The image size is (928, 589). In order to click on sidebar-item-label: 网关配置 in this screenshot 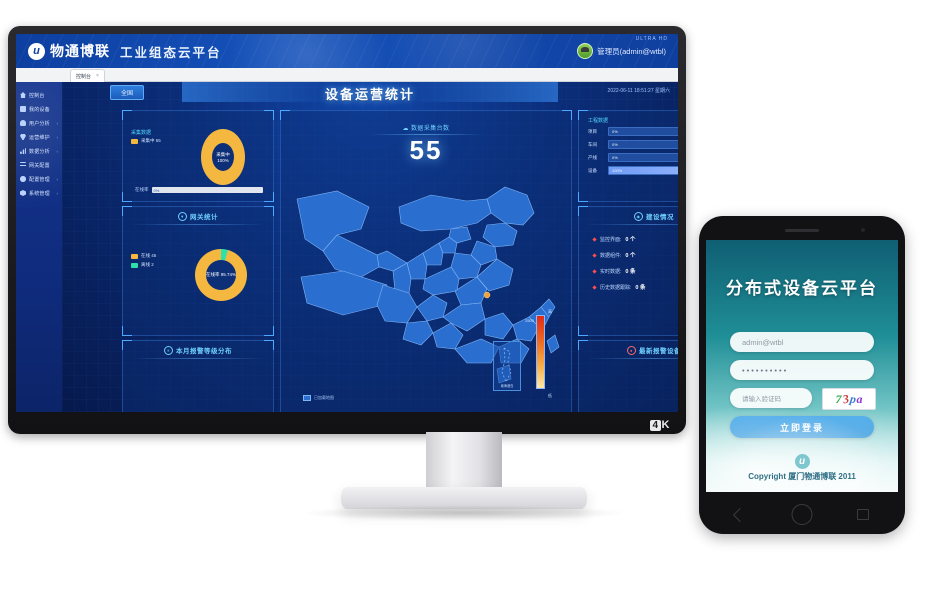, I will do `click(39, 165)`.